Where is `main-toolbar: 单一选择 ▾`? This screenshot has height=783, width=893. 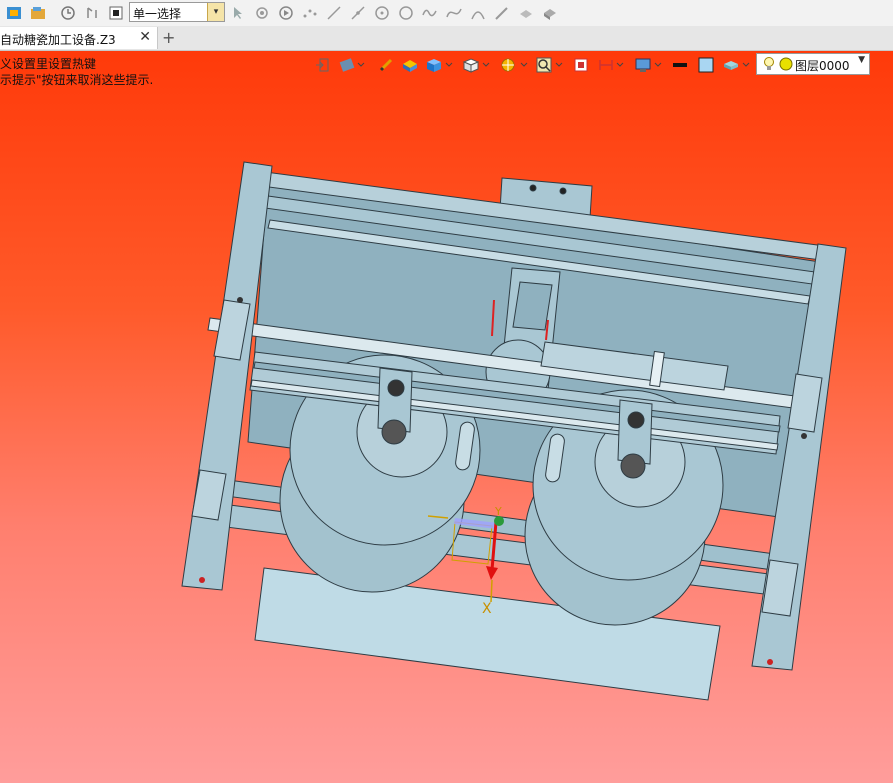 main-toolbar: 单一选择 ▾ is located at coordinates (446, 13).